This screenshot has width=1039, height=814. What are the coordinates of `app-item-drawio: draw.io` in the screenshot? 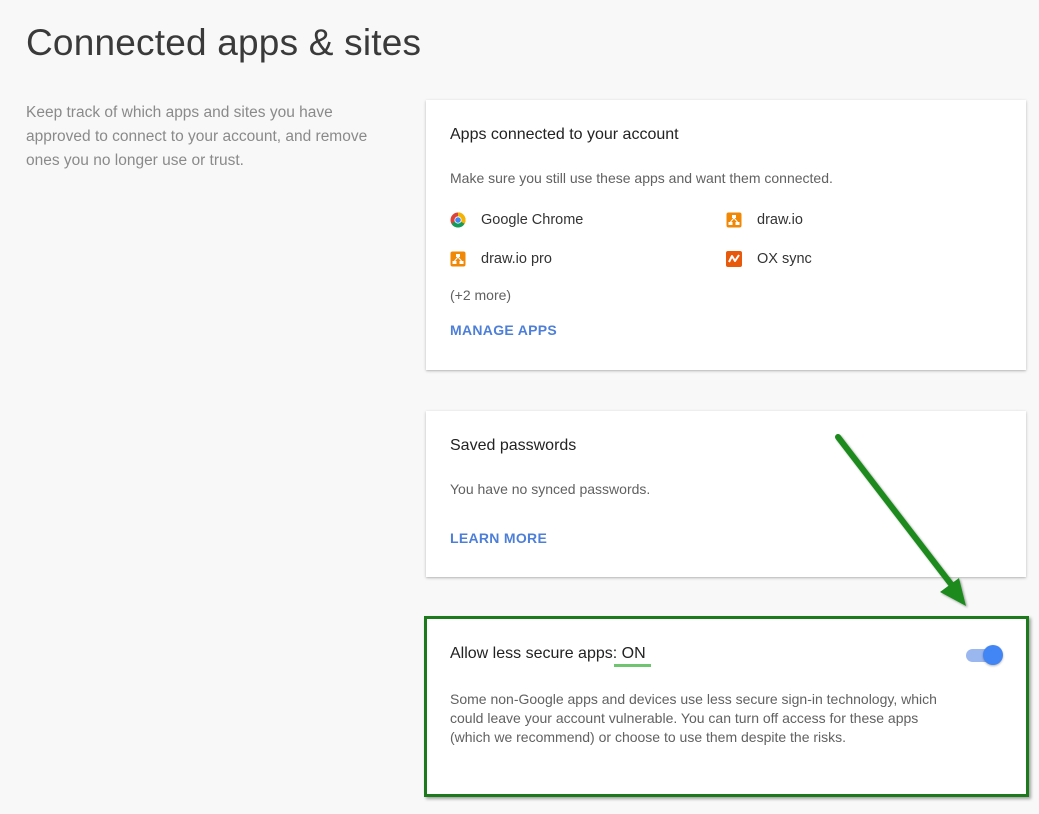 It's located at (764, 220).